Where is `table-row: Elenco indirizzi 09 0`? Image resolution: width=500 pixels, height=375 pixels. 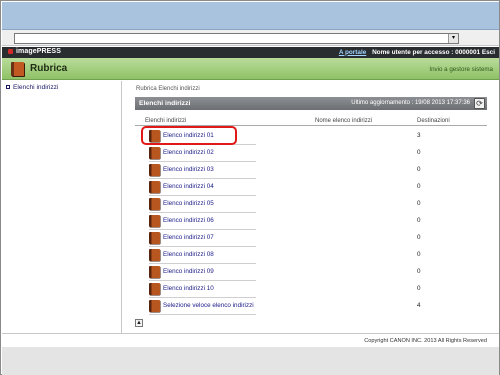 table-row: Elenco indirizzi 09 0 is located at coordinates (311, 272).